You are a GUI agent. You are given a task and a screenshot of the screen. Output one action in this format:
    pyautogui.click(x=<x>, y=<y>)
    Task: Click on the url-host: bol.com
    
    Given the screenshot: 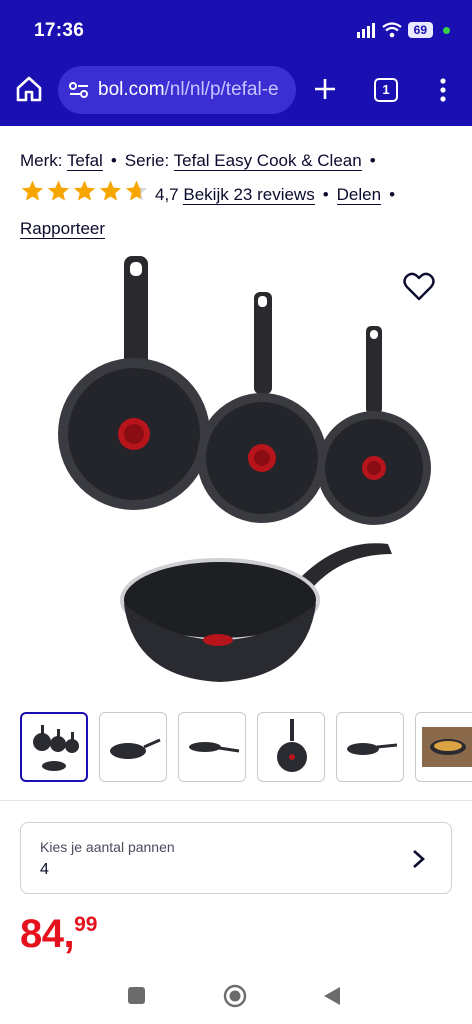 What is the action you would take?
    pyautogui.click(x=131, y=89)
    